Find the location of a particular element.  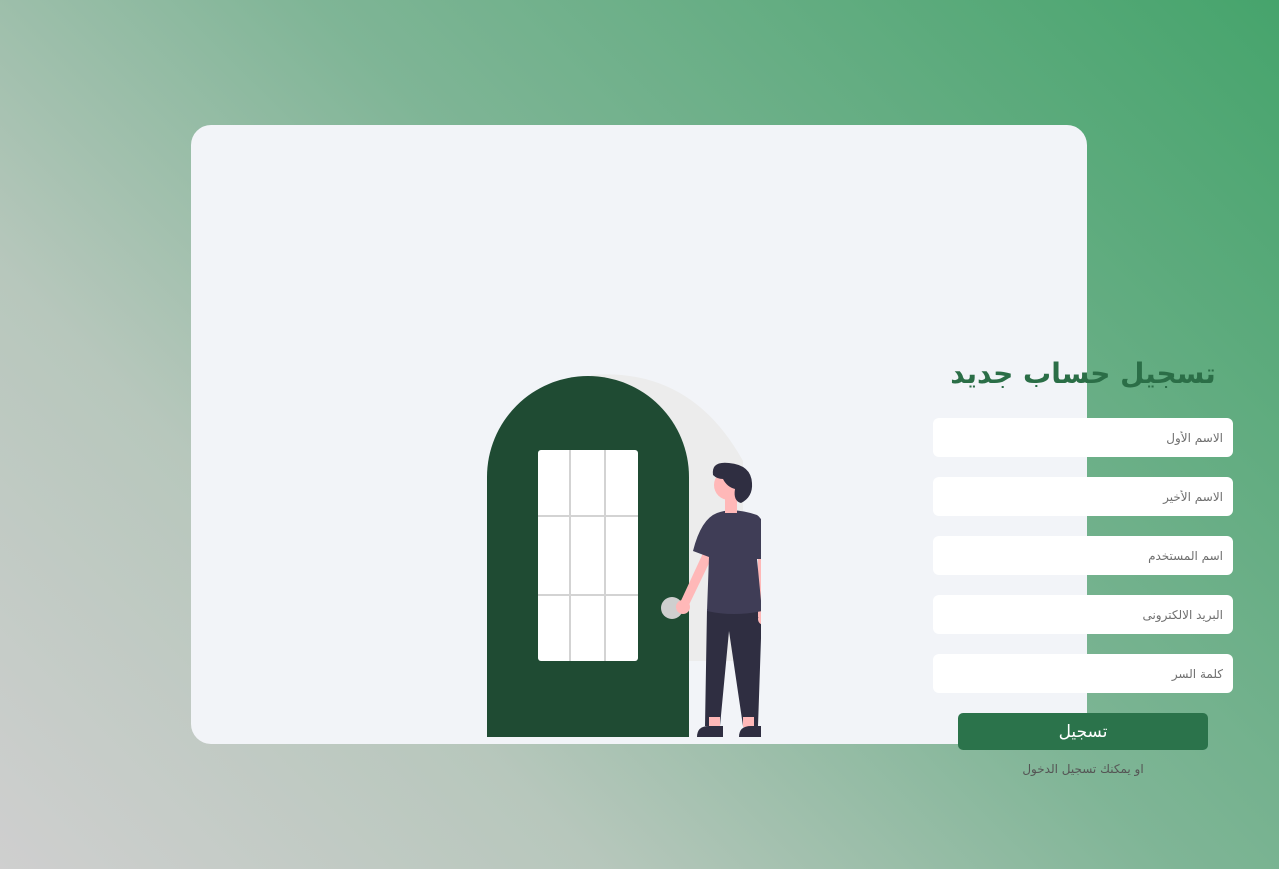

person-at-door-illustration is located at coordinates (611, 551).